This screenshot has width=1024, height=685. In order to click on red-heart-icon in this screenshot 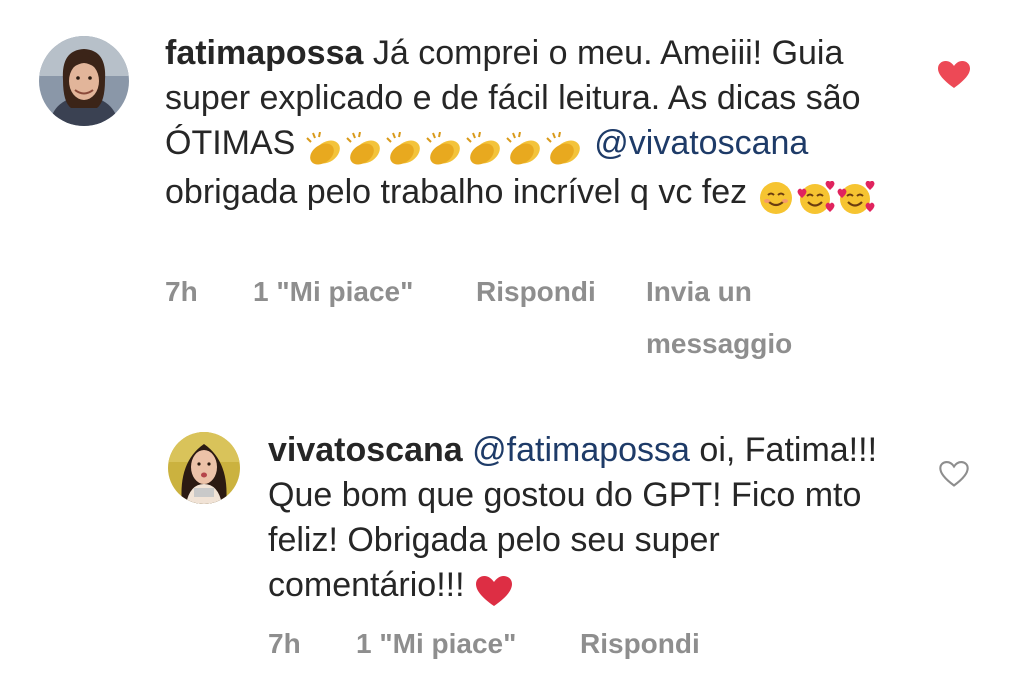, I will do `click(493, 591)`.